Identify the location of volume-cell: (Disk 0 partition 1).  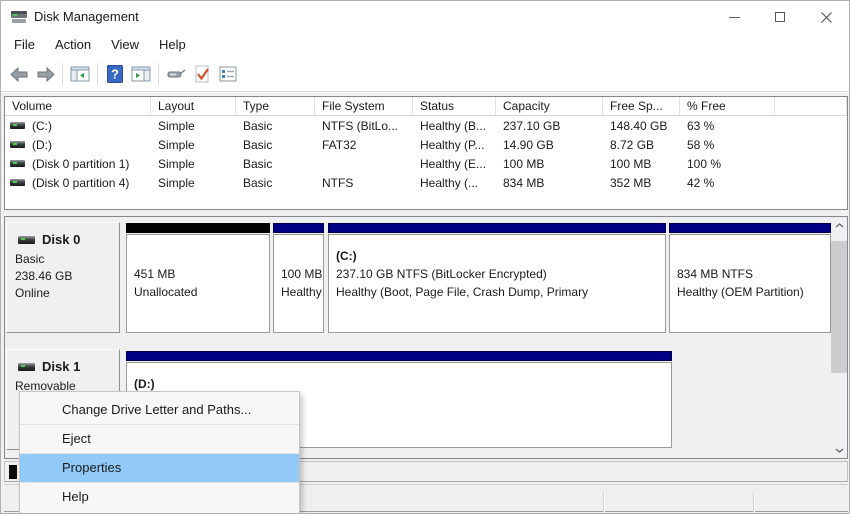
(78, 164).